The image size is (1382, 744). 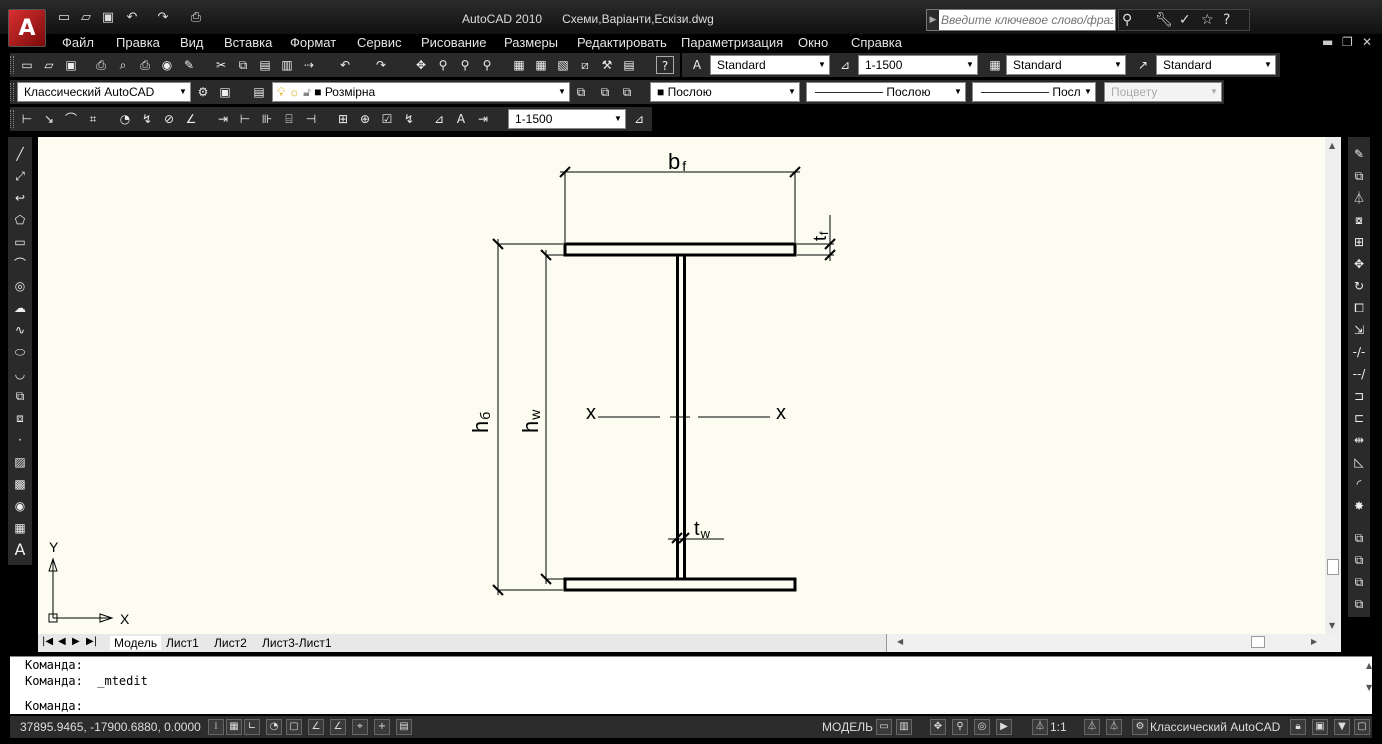 I want to click on cmd-scroll-up-icon: ▲, so click(x=1369, y=665).